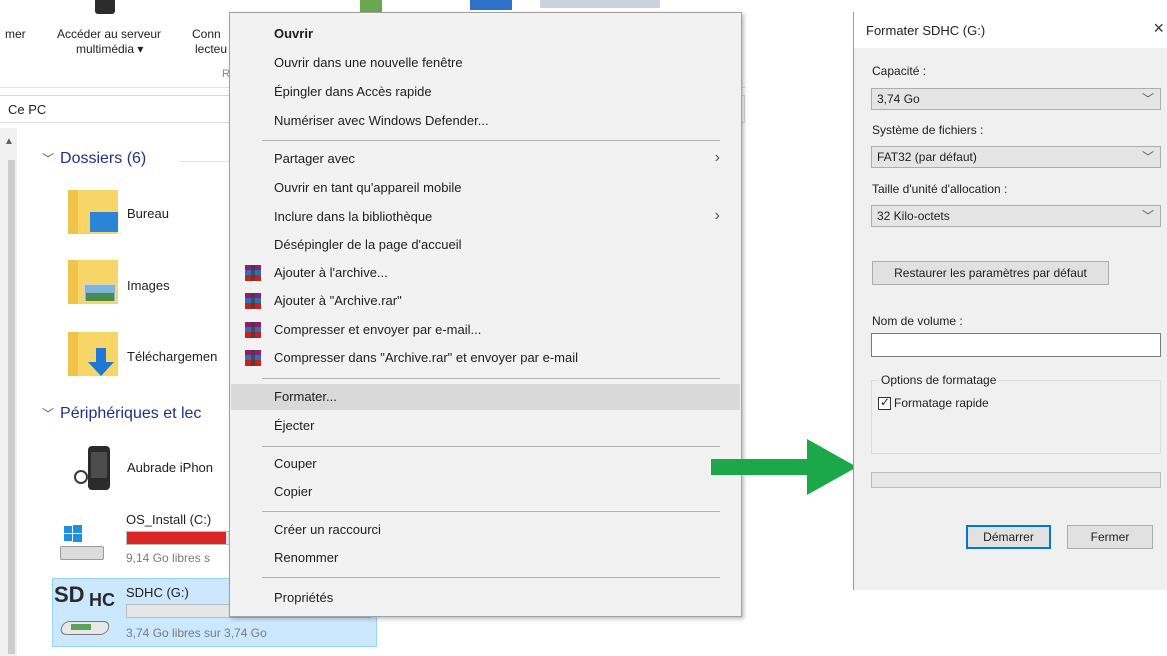 This screenshot has width=1167, height=656. What do you see at coordinates (196, 633) in the screenshot?
I see `drive-free-space: 3,74 Go libres sur 3,74 Go` at bounding box center [196, 633].